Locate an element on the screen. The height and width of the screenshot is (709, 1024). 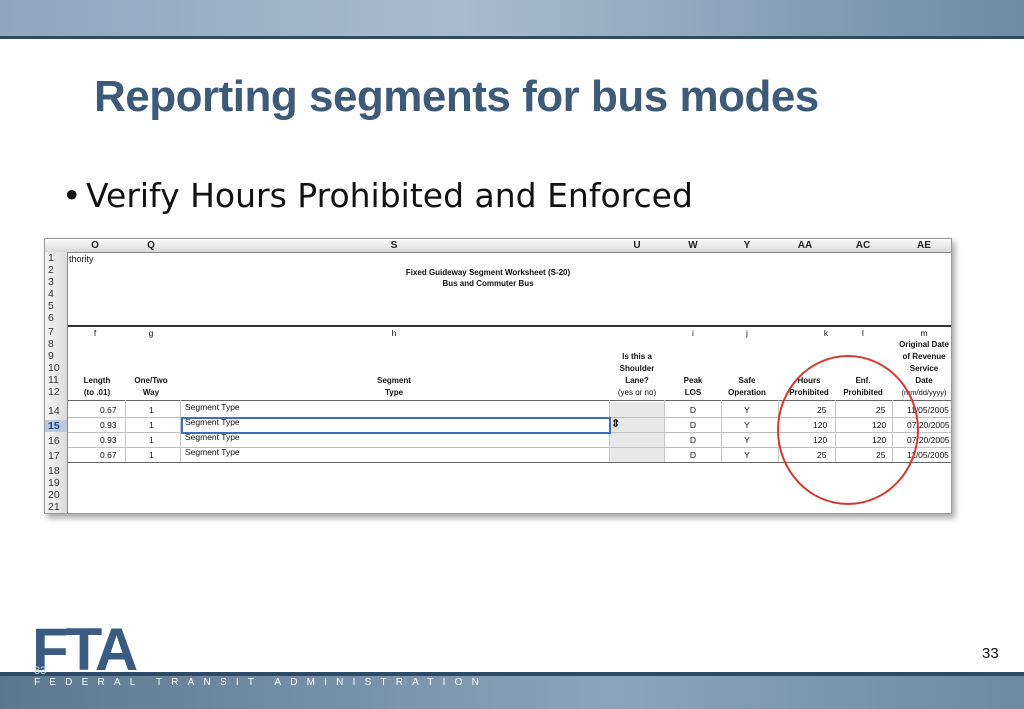
row-number: 12 is located at coordinates (54, 392).